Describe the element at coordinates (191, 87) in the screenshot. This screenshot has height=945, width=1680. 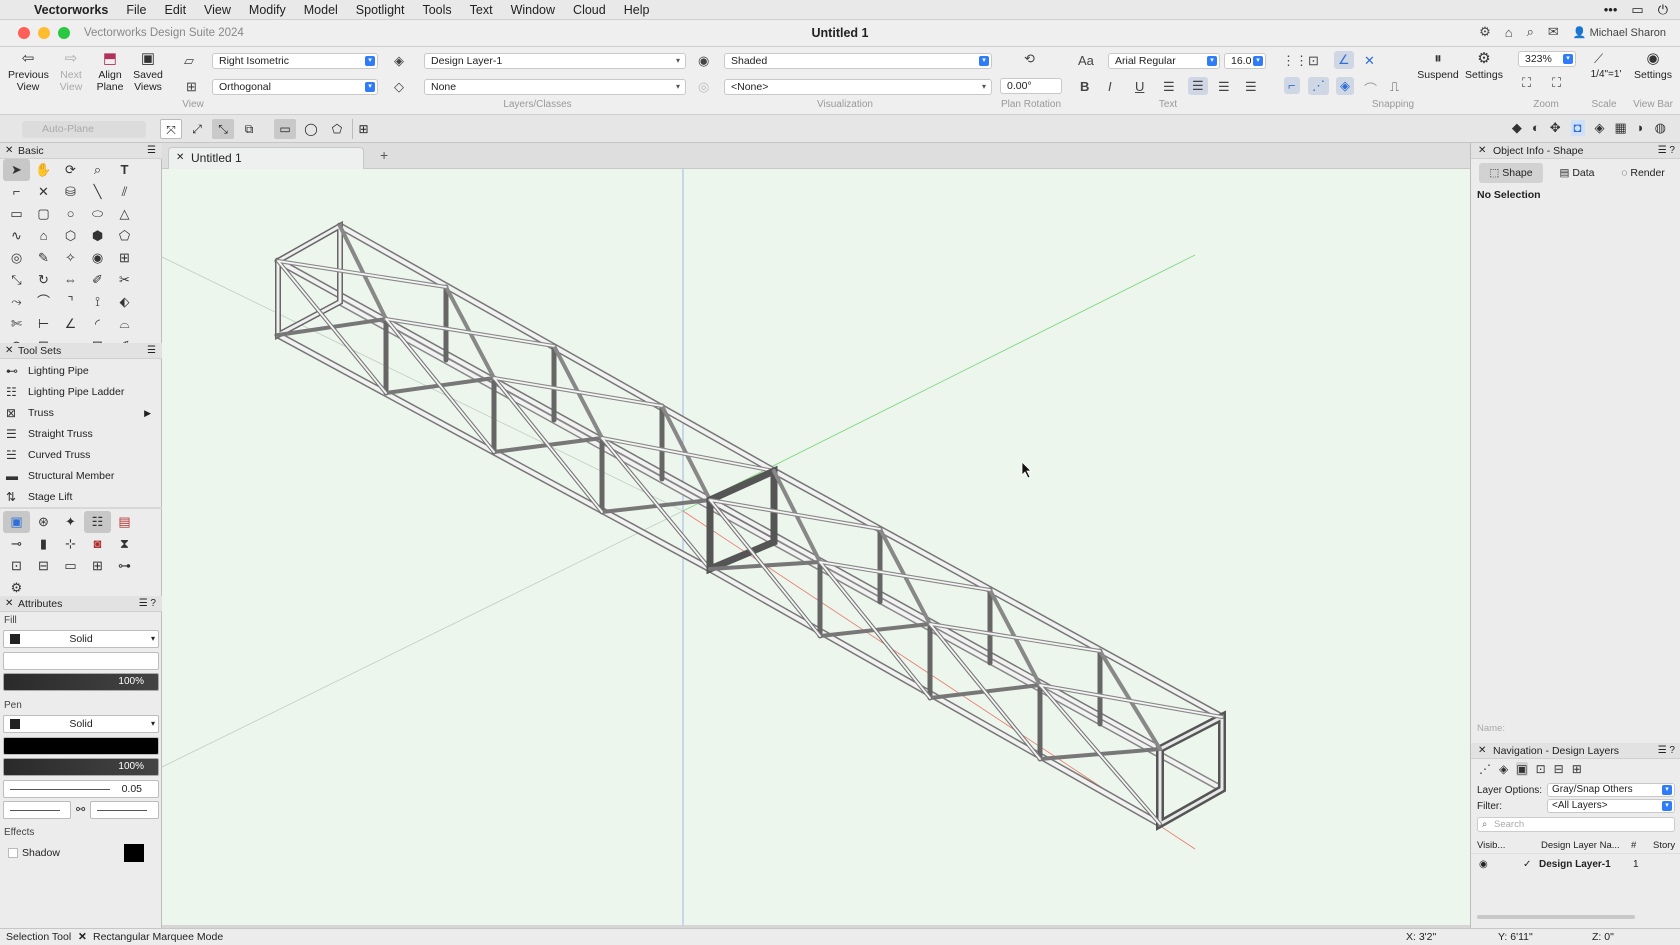
I see `projection-icon: ⊞` at that location.